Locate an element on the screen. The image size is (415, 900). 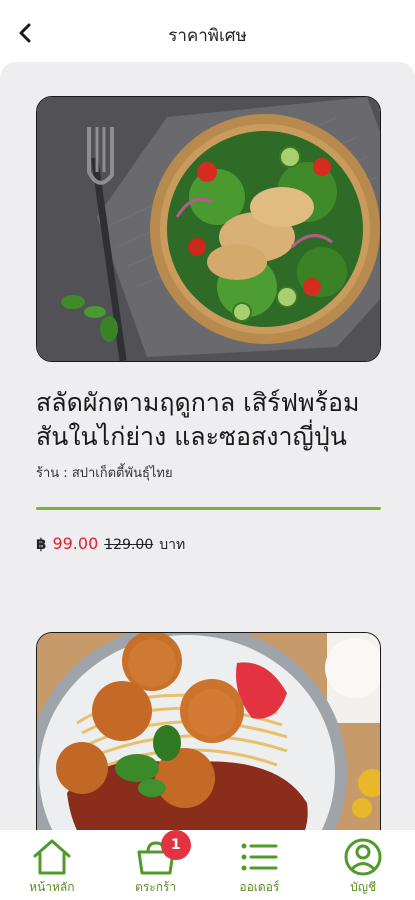
price-row: ฿ 99.00 129.00 บาท is located at coordinates (208, 545).